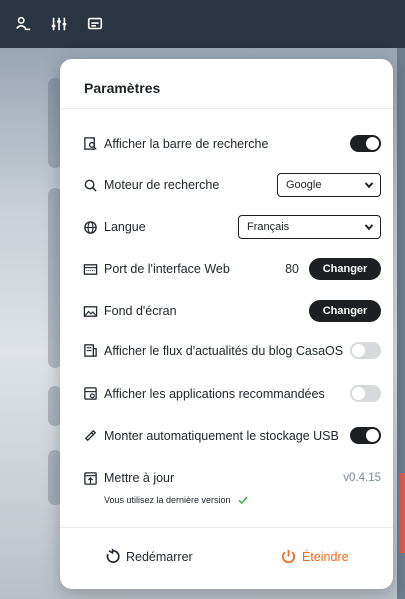 This screenshot has width=405, height=599. I want to click on check-icon, so click(243, 500).